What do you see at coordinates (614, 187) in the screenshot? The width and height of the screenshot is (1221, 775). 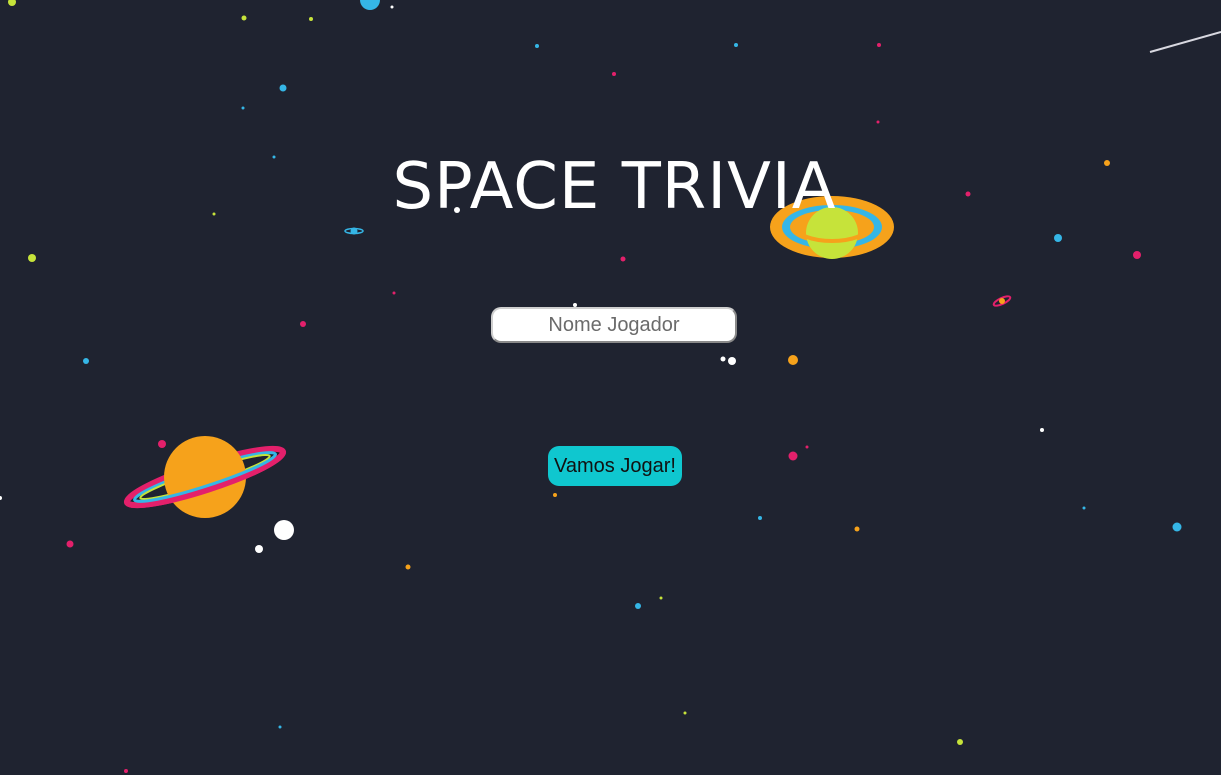 I see `game-title: SPACE TRIVIA` at bounding box center [614, 187].